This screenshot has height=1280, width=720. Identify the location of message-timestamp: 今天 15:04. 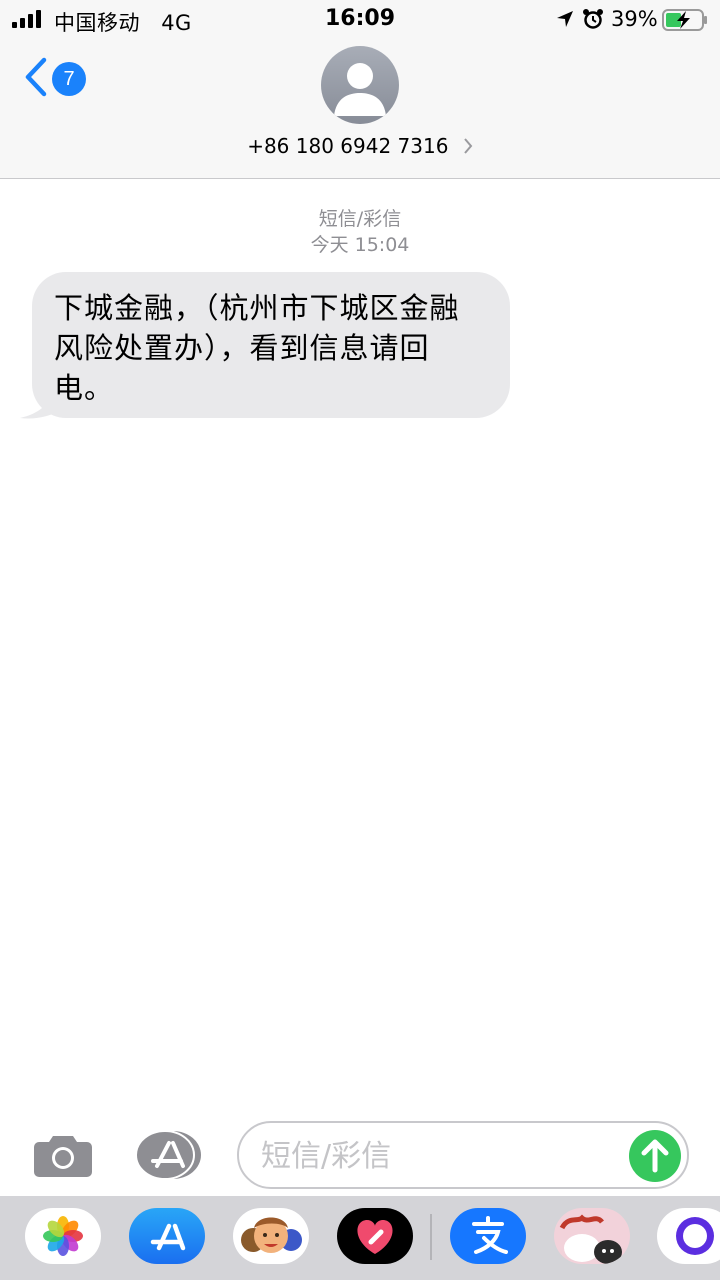
(360, 245).